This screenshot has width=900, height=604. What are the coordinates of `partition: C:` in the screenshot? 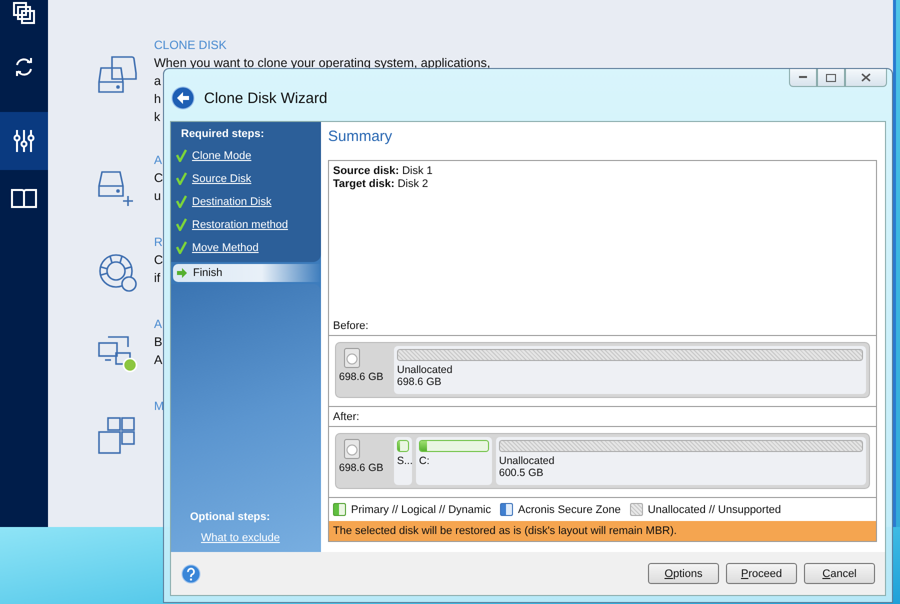 It's located at (454, 461).